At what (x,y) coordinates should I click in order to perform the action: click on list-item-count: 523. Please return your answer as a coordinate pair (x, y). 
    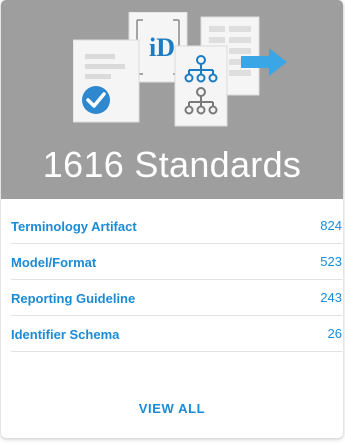
    Looking at the image, I should click on (331, 261).